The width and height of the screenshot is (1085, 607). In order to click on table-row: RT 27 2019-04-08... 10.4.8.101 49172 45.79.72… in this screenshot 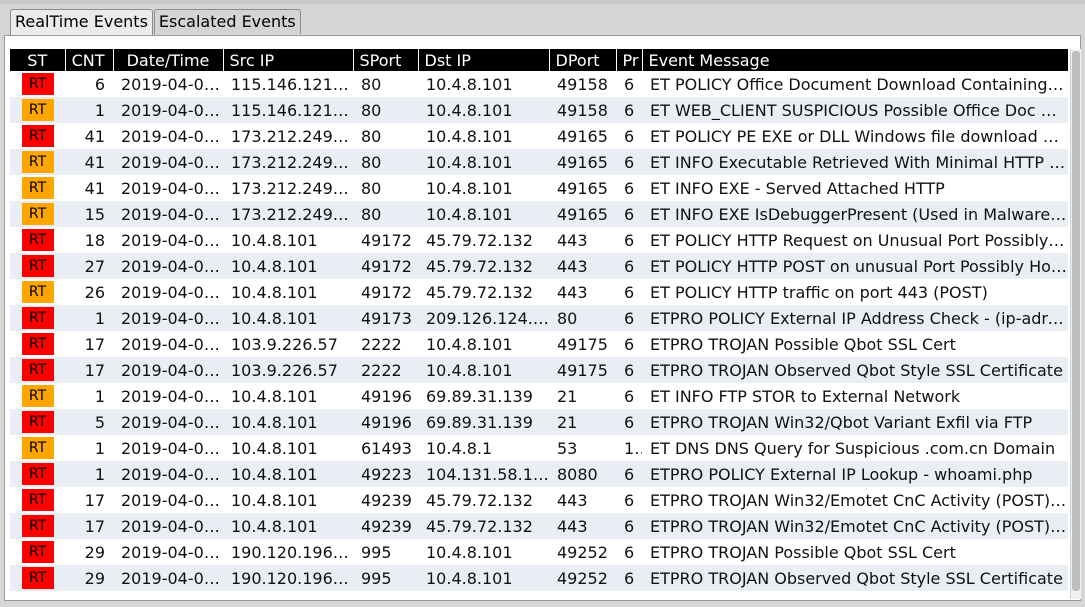, I will do `click(539, 266)`.